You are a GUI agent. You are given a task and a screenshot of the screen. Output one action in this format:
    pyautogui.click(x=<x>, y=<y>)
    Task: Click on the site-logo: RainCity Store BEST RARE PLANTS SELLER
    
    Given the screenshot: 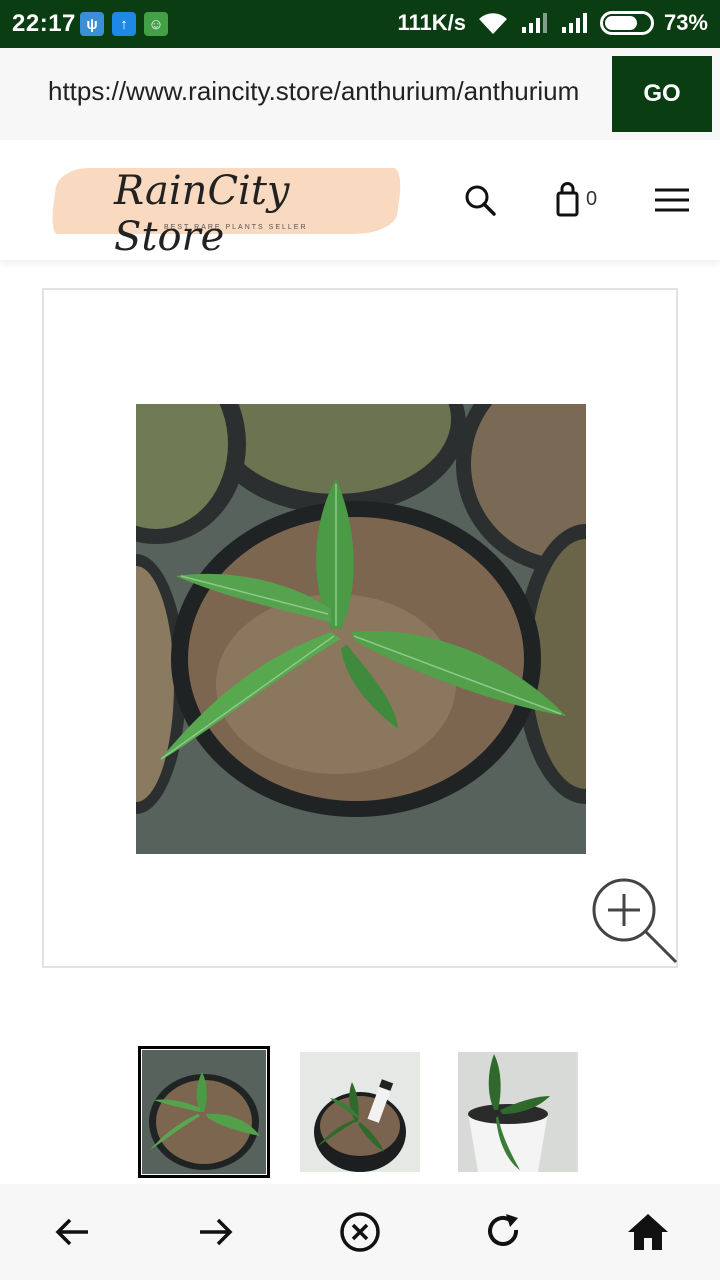 What is the action you would take?
    pyautogui.click(x=226, y=211)
    